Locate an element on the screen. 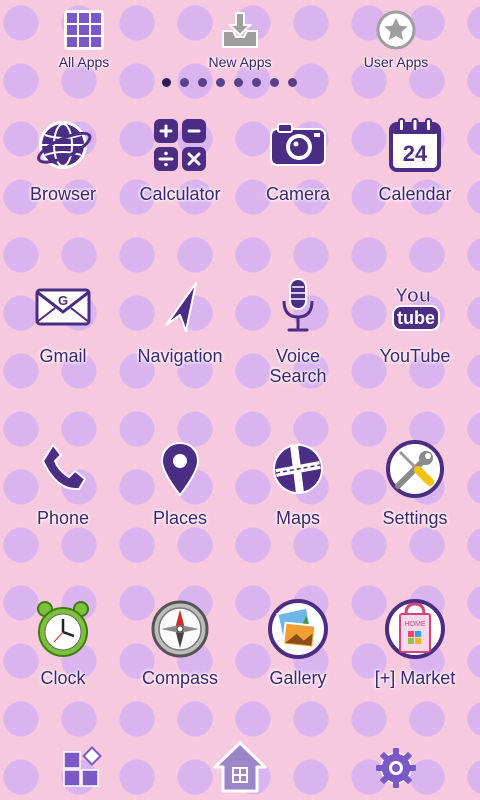 The width and height of the screenshot is (480, 800). app-label: Browser is located at coordinates (62, 194).